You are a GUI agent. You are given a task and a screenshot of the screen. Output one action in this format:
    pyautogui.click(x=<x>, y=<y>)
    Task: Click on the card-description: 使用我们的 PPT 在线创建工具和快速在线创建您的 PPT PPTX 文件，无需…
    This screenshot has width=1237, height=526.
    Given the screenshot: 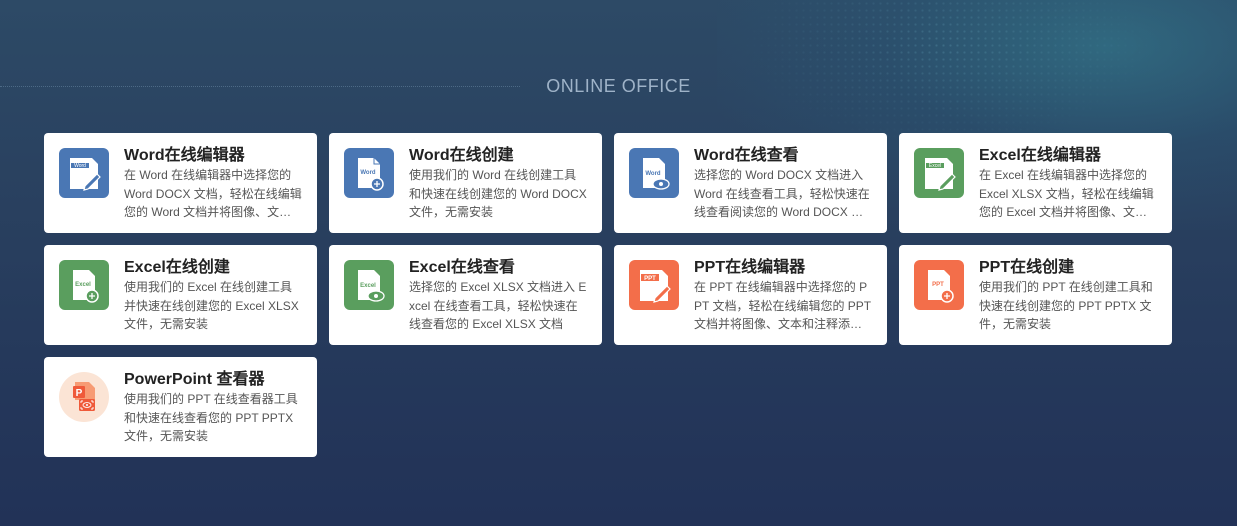 What is the action you would take?
    pyautogui.click(x=1066, y=305)
    